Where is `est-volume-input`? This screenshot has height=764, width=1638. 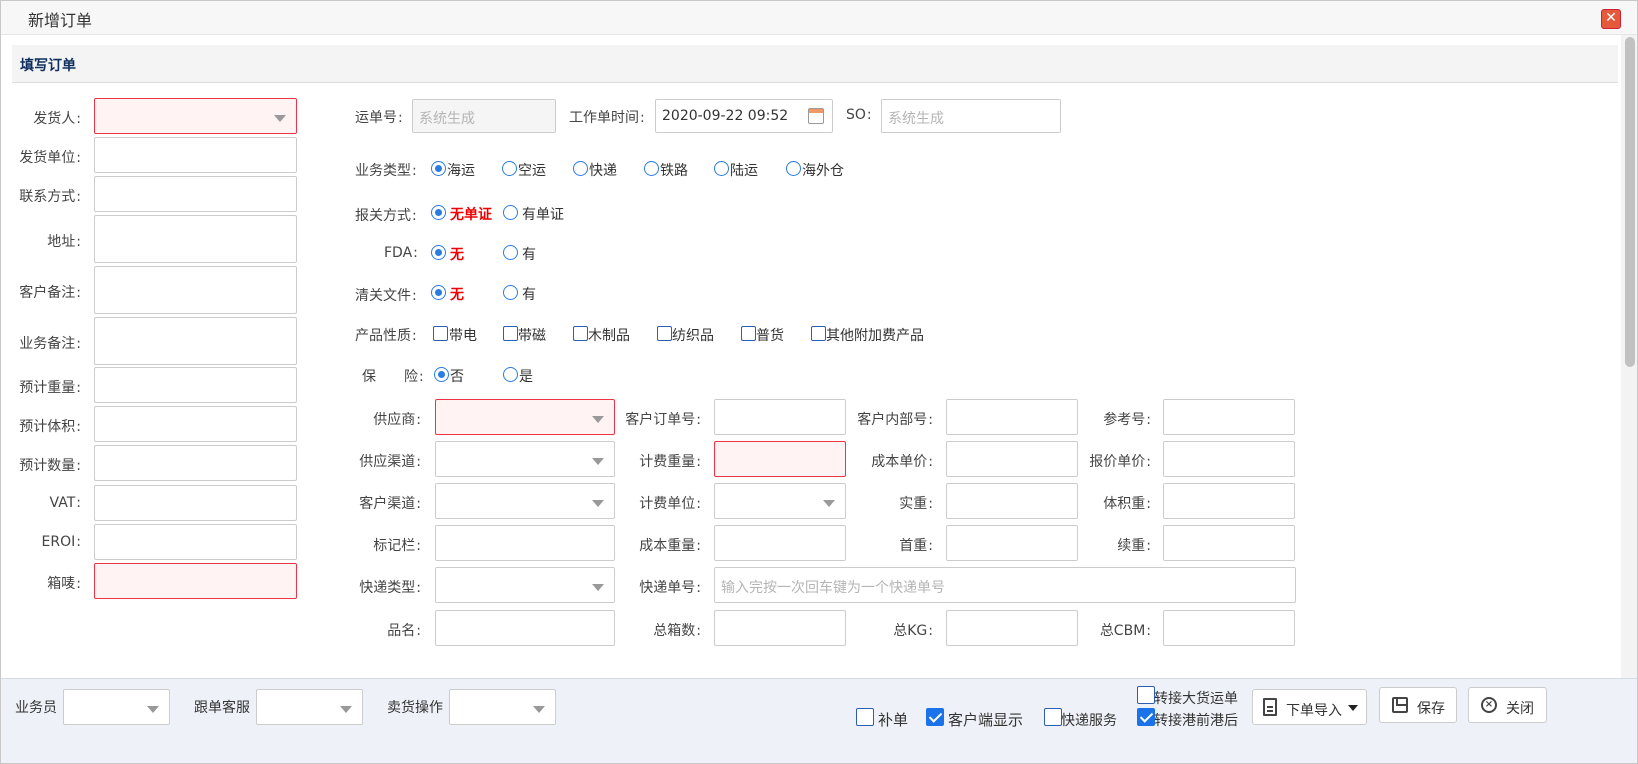 est-volume-input is located at coordinates (195, 424).